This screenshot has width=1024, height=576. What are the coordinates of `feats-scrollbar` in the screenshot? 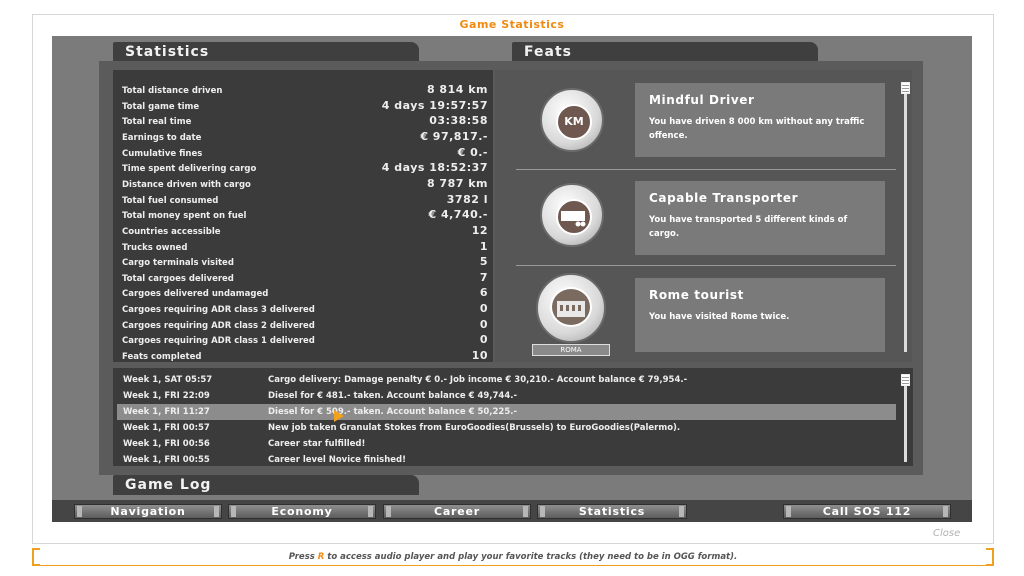 It's located at (905, 219).